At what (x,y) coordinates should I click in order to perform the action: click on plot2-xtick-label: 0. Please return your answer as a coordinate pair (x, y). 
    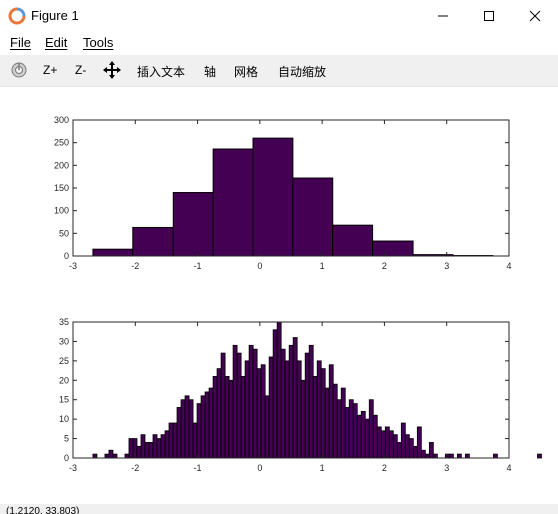
    Looking at the image, I should click on (259, 468).